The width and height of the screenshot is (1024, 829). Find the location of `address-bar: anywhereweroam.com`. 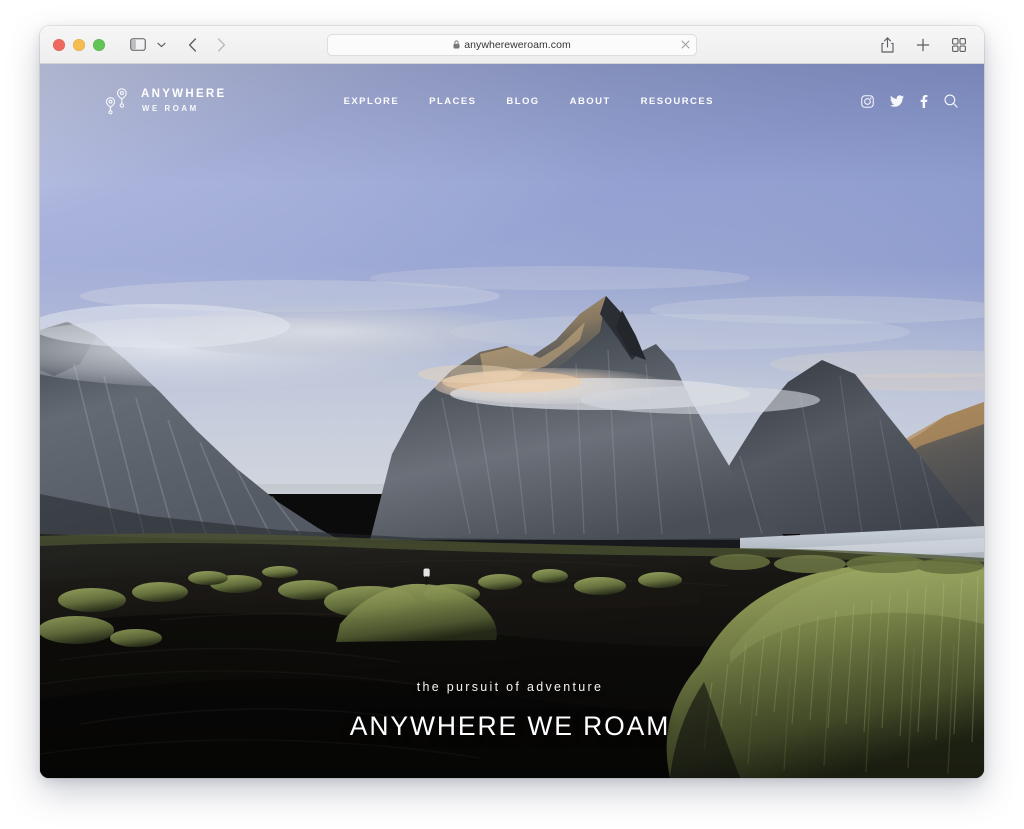

address-bar: anywhereweroam.com is located at coordinates (512, 44).